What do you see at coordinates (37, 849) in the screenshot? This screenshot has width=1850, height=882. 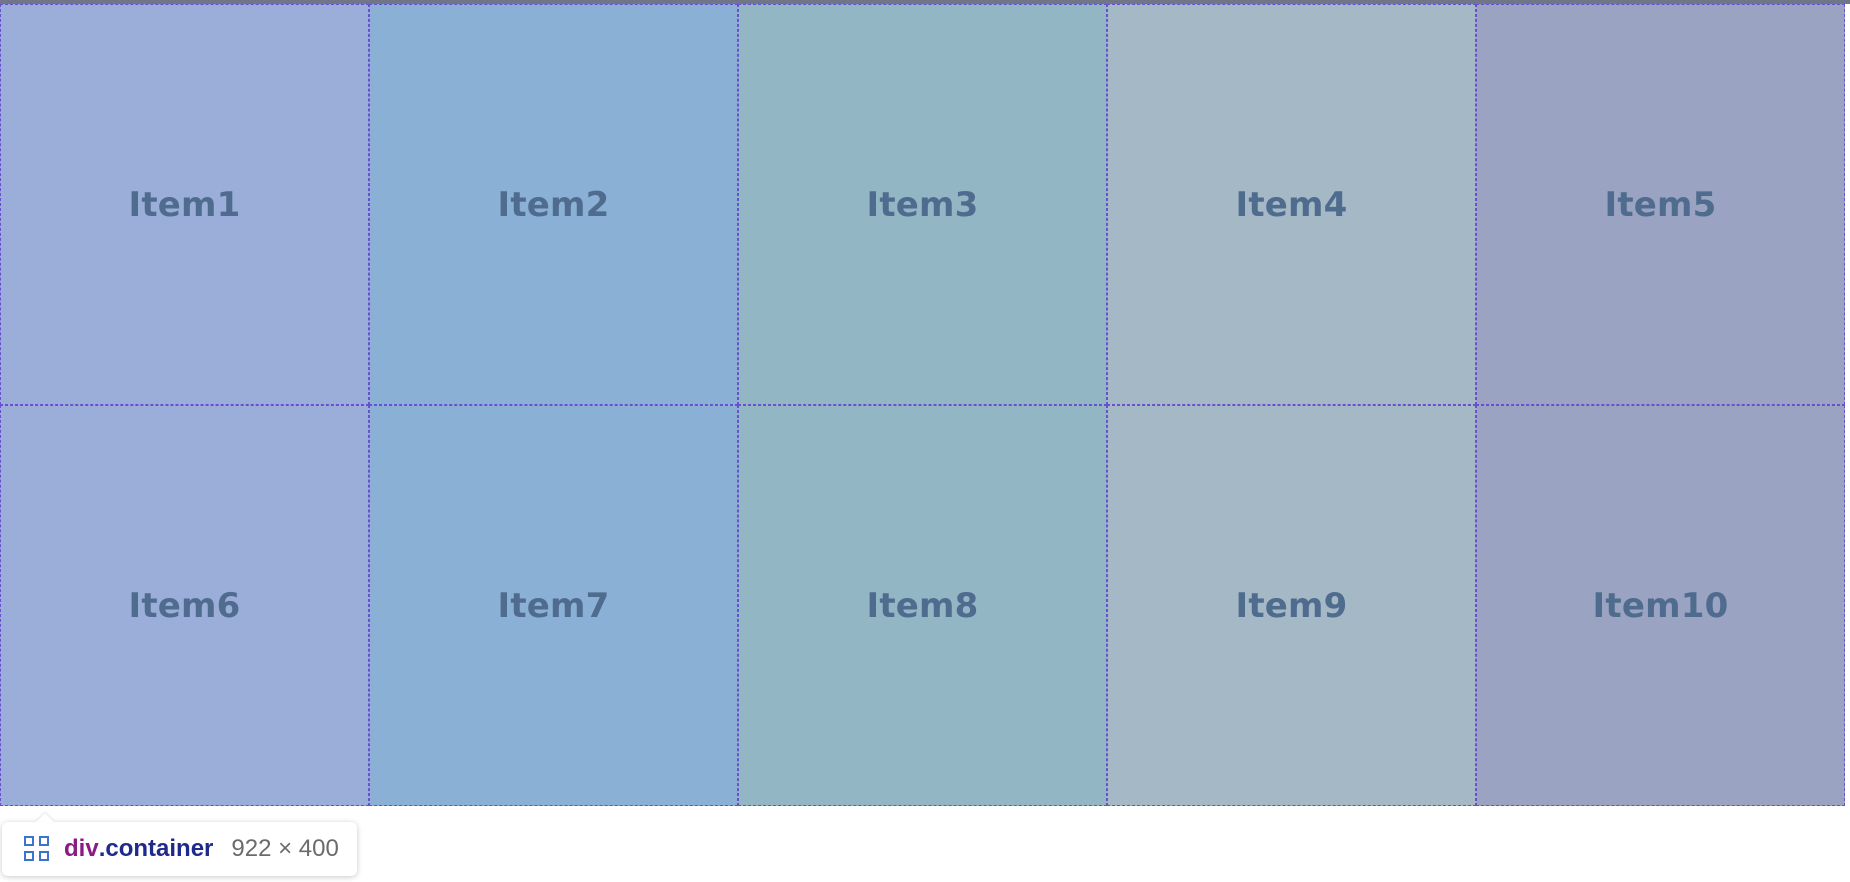 I see `grid-layout-icon` at bounding box center [37, 849].